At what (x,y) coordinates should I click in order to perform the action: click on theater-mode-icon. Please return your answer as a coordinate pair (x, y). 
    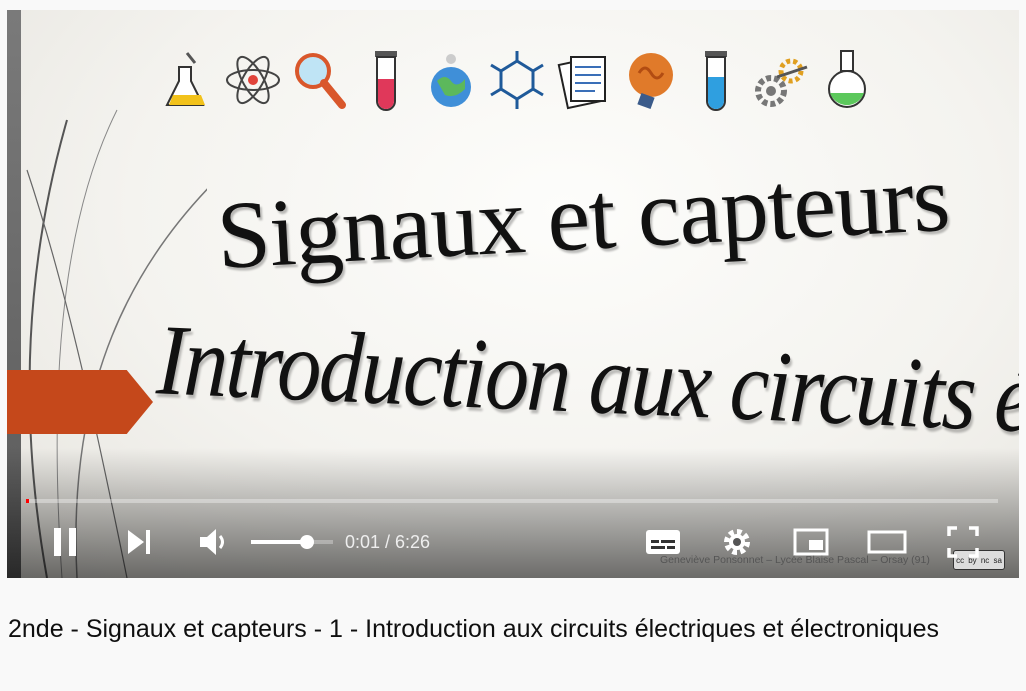
    Looking at the image, I should click on (887, 542).